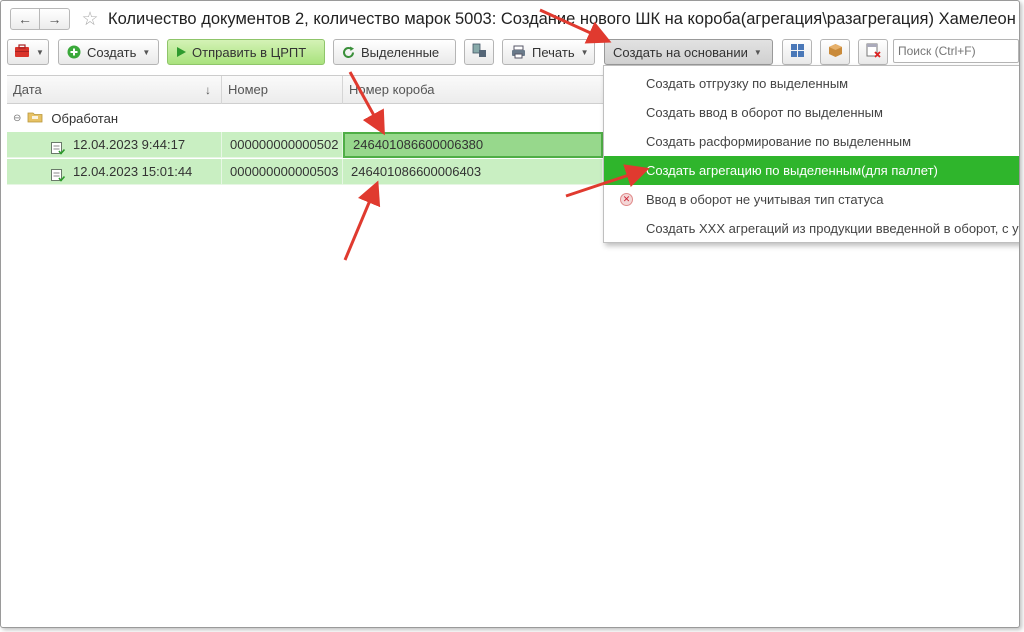  Describe the element at coordinates (181, 52) in the screenshot. I see `play-icon` at that location.